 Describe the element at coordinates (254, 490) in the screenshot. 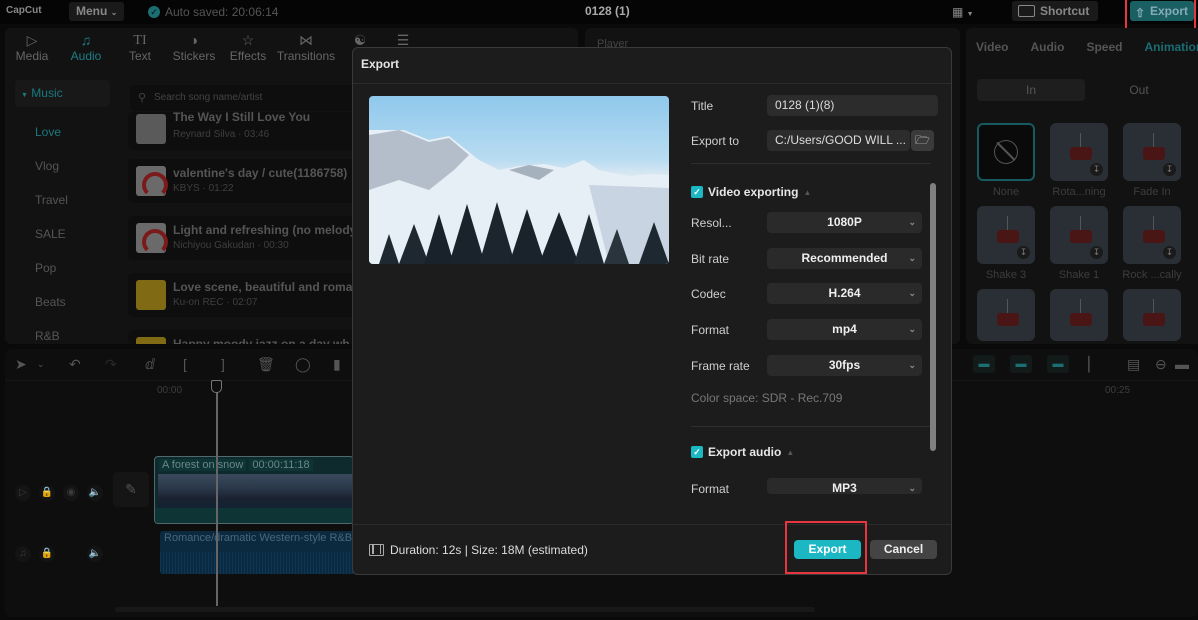

I see `video-clip: A forest on snow 00:00:11:18` at that location.